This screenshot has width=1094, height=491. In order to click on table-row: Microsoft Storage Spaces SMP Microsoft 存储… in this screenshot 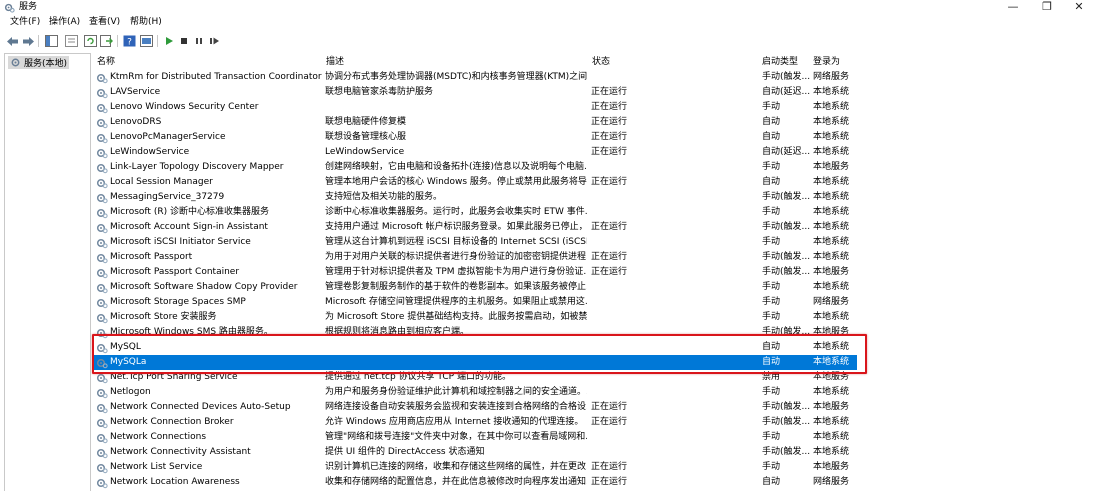, I will do `click(594, 302)`.